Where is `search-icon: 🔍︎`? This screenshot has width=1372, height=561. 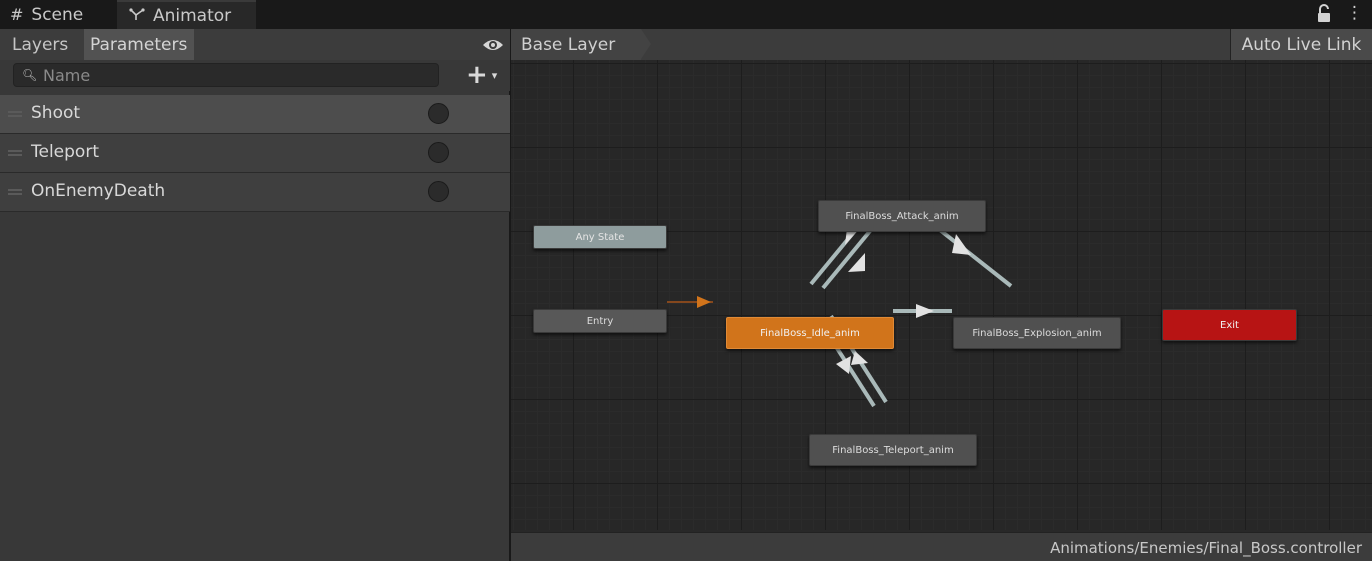 search-icon: 🔍︎ is located at coordinates (30, 75).